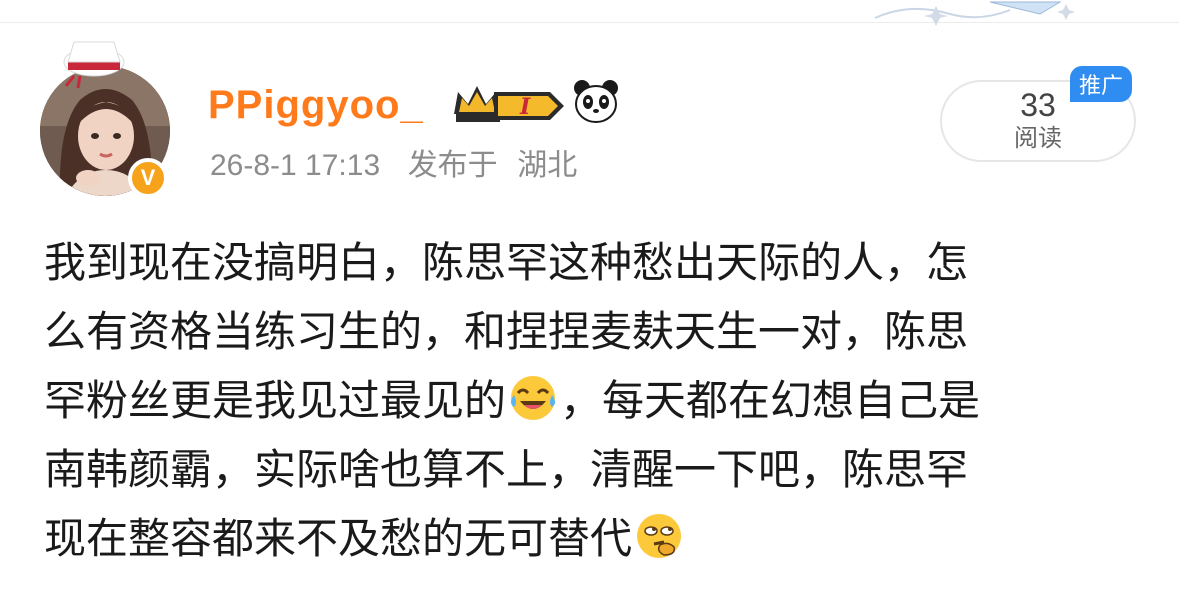  Describe the element at coordinates (770, 400) in the screenshot. I see `post-body-text: ，每天都在幻想自己是` at that location.